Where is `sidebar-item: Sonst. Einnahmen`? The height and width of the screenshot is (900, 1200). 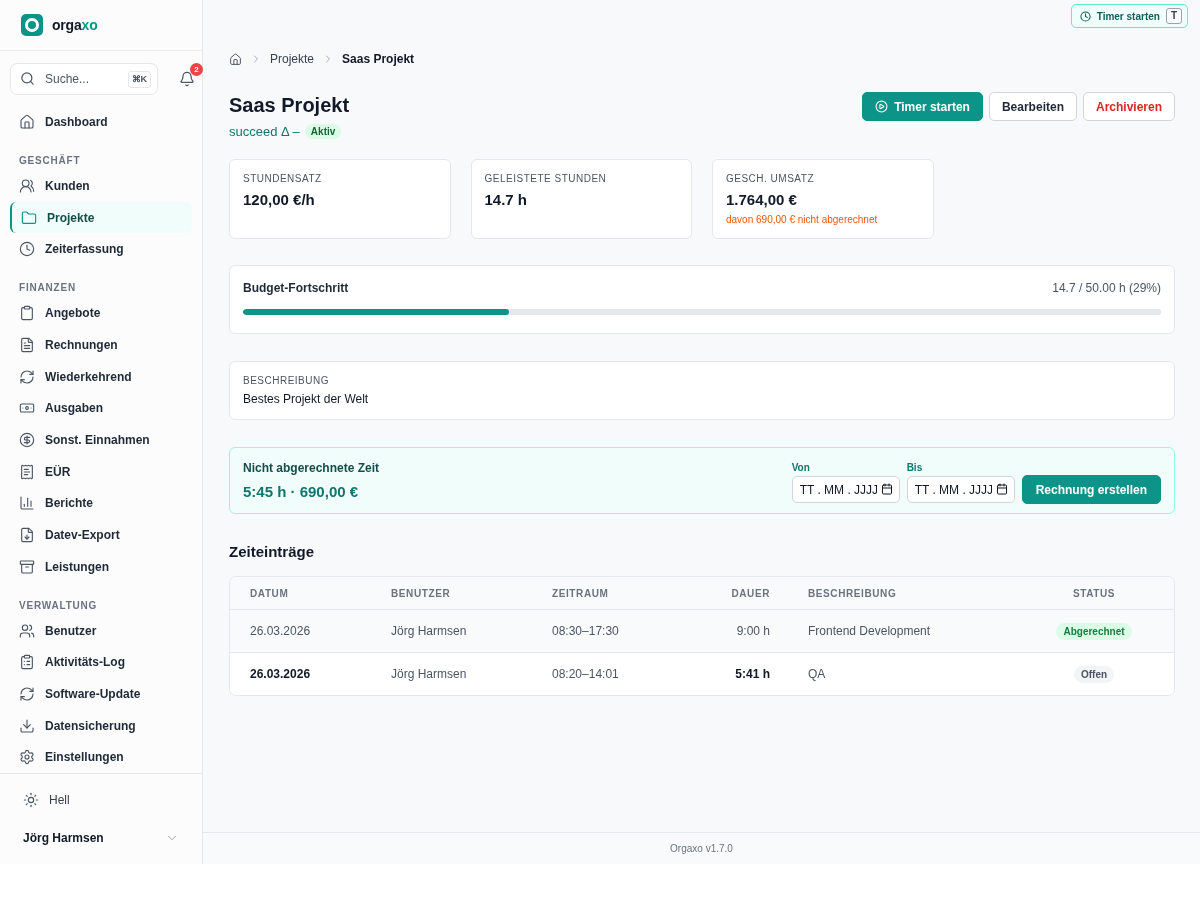
sidebar-item: Sonst. Einnahmen is located at coordinates (100, 440).